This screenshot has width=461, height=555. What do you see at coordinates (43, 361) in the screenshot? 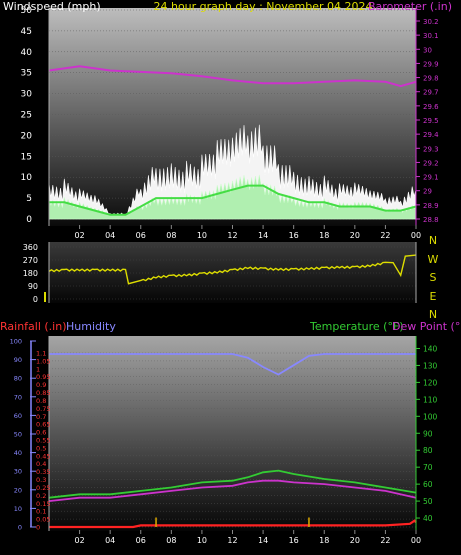
I see `tick-label-rain: 1.05` at bounding box center [43, 361].